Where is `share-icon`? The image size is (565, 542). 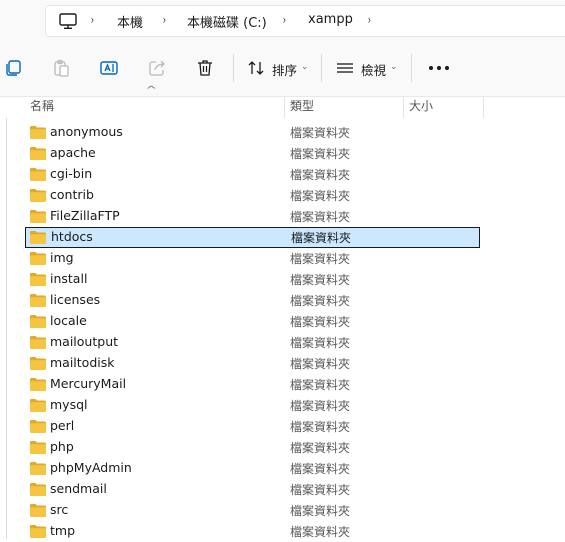 share-icon is located at coordinates (157, 68).